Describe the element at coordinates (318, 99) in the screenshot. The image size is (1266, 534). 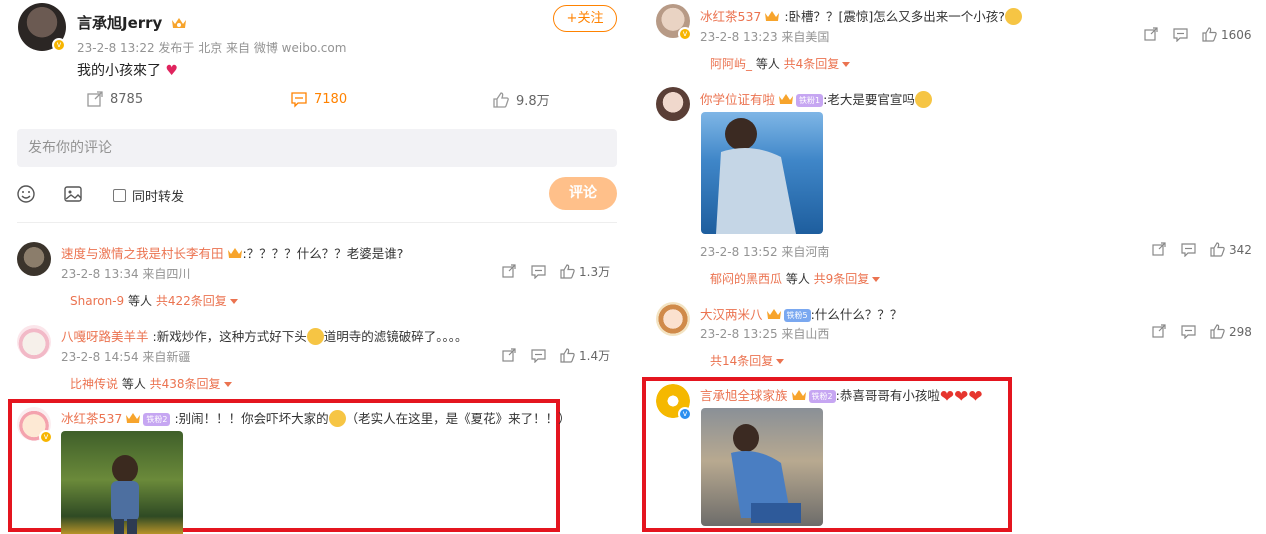
I see `comment-button: 7180` at that location.